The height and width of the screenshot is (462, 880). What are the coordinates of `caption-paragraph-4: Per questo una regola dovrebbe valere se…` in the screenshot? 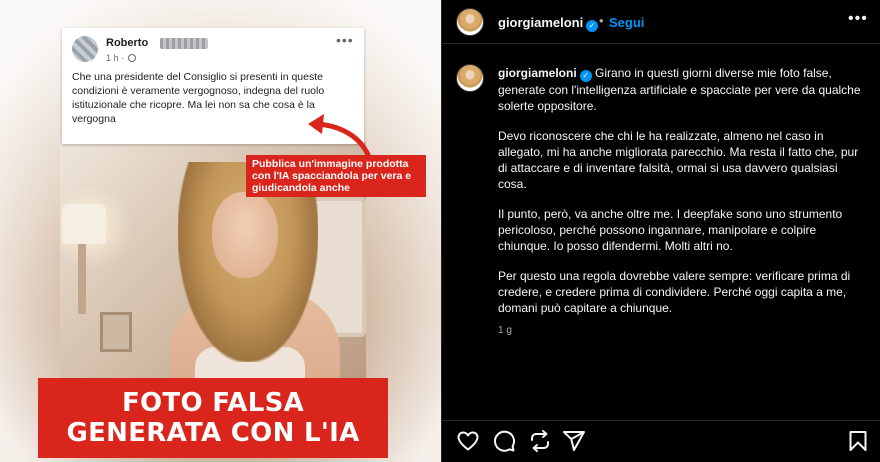 It's located at (674, 292).